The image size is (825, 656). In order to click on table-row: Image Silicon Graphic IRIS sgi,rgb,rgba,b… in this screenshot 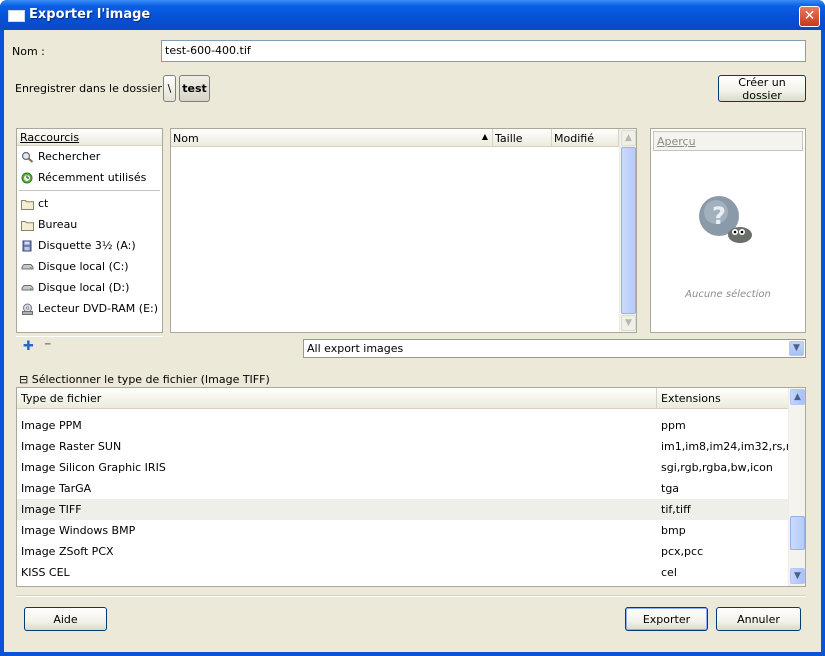, I will do `click(402, 467)`.